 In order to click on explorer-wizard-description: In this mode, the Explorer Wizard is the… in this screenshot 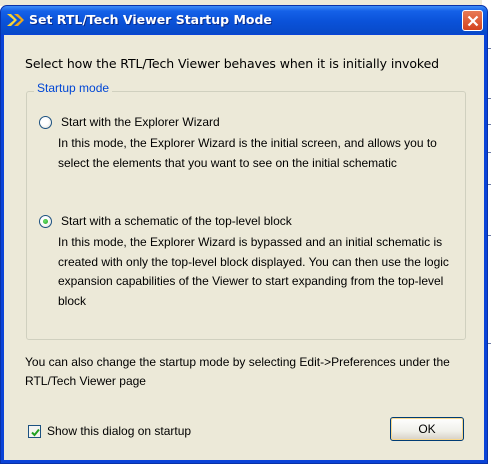, I will do `click(247, 153)`.